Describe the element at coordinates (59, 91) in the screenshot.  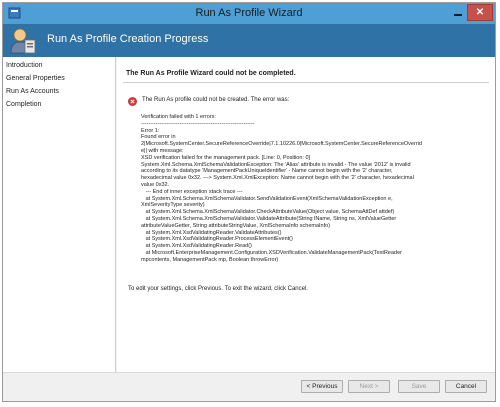
I see `sidebar-item-run-as-accounts: Run As Accounts` at that location.